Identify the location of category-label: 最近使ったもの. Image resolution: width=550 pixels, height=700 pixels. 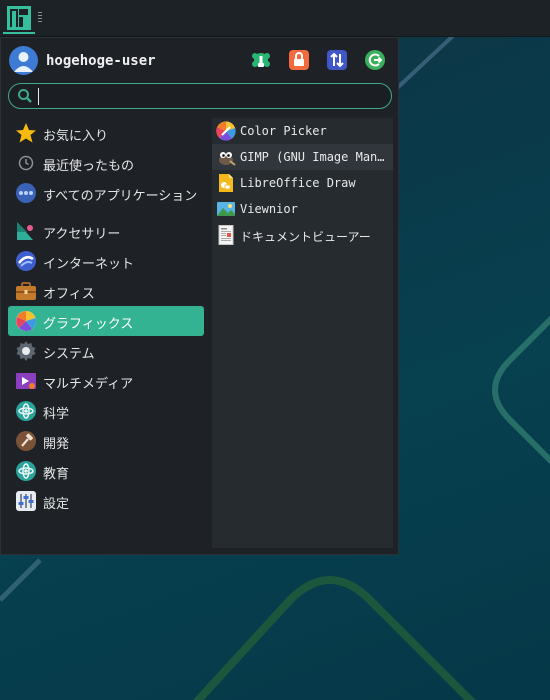
(89, 166).